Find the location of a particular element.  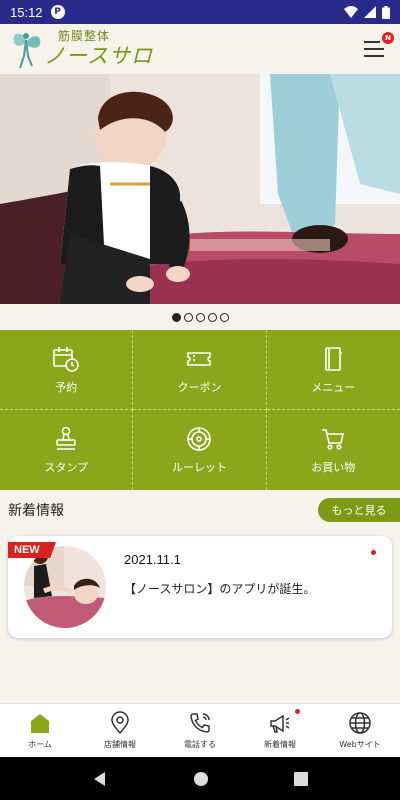

news-photo is located at coordinates (65, 587).